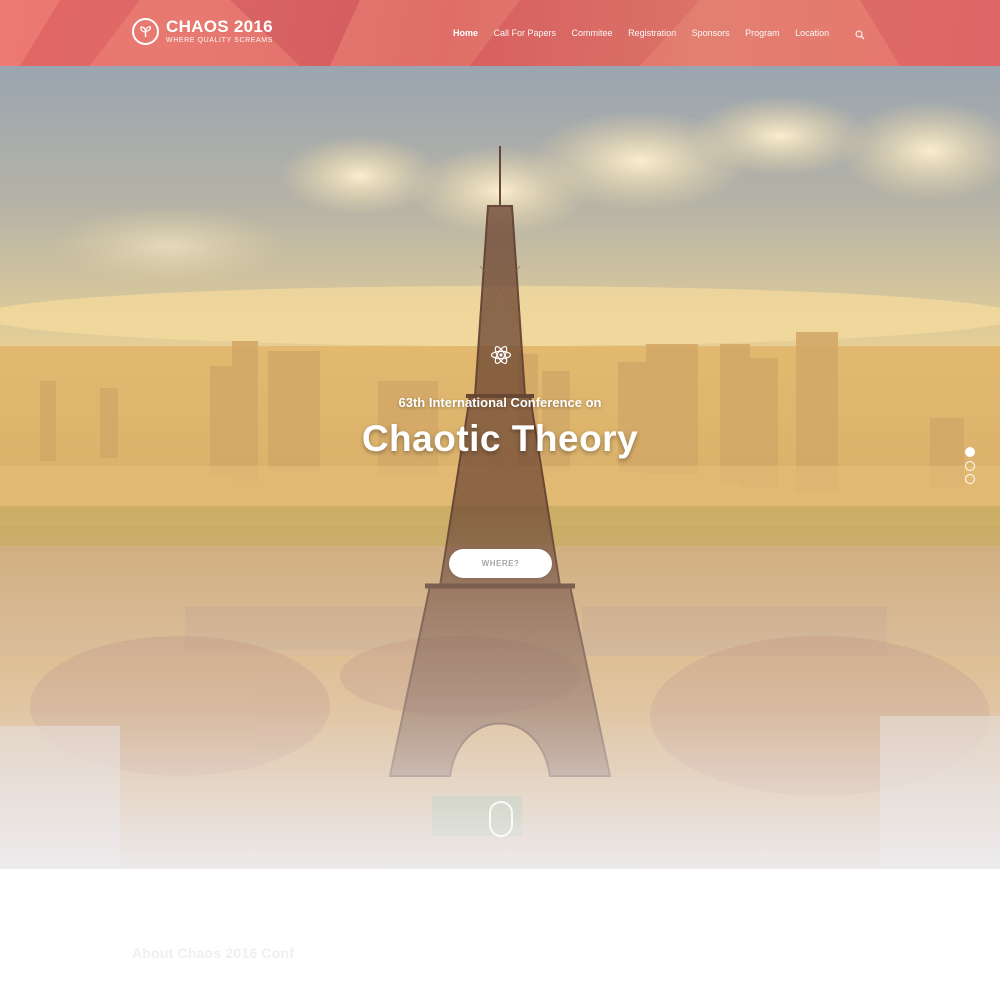  I want to click on nav-item-program: Program, so click(762, 33).